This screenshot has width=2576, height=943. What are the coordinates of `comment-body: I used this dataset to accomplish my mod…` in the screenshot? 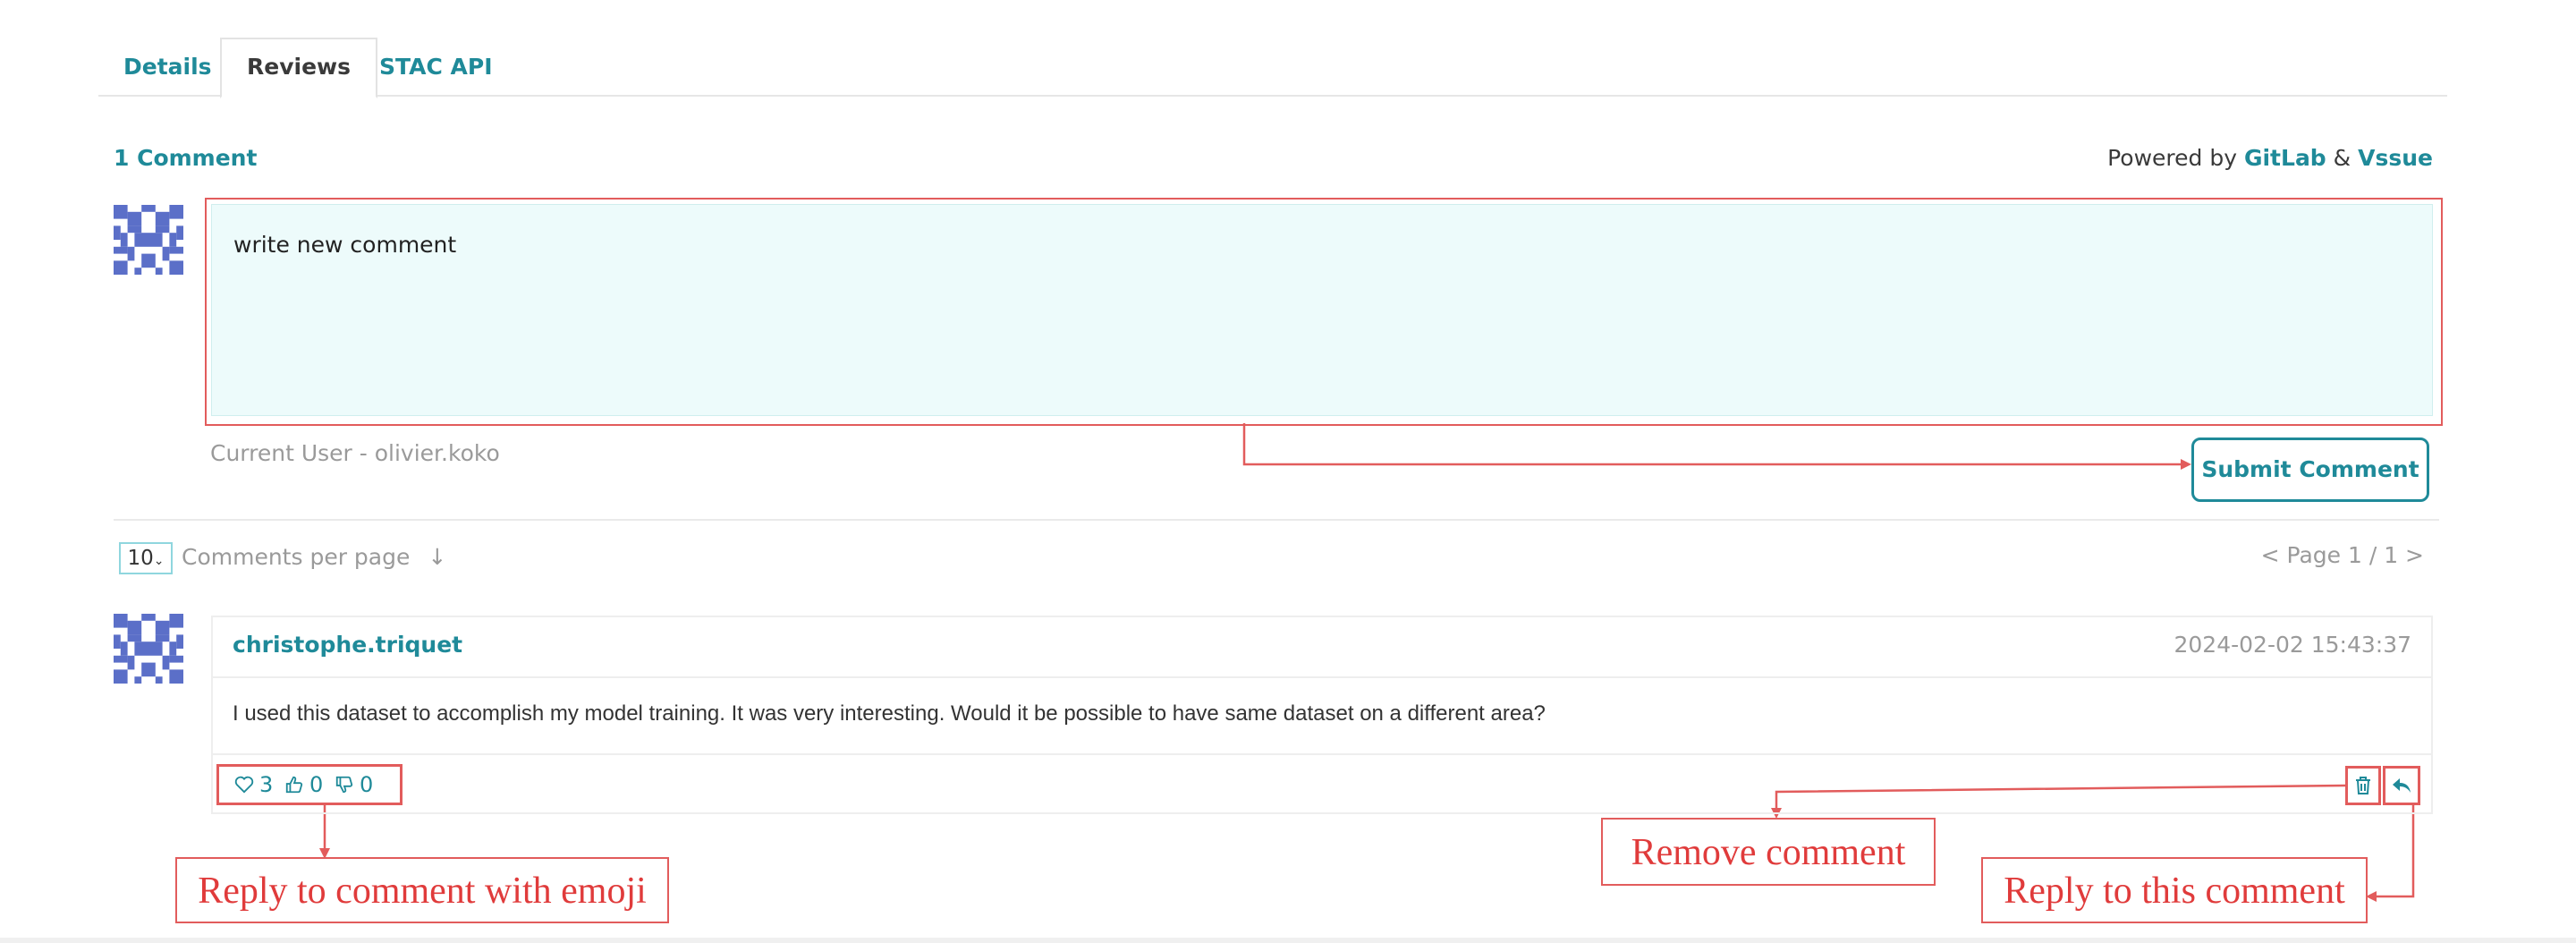 It's located at (889, 713).